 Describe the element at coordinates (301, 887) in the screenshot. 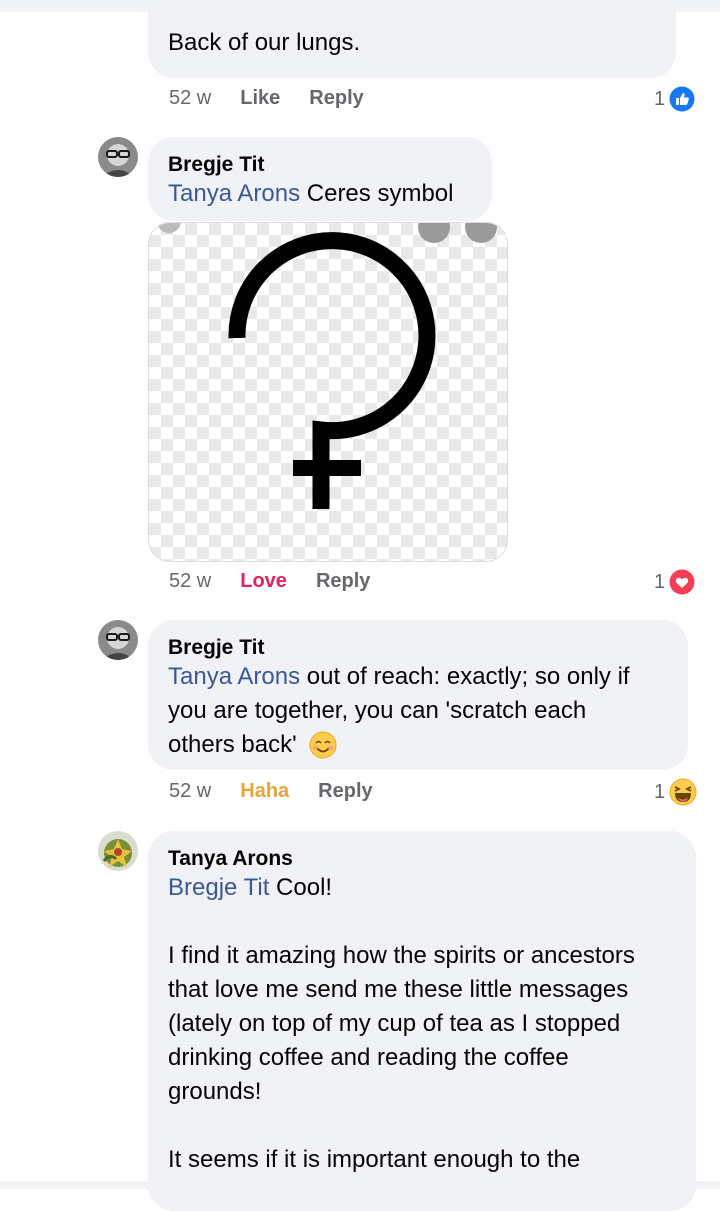

I see `comment-text: Cool!` at that location.